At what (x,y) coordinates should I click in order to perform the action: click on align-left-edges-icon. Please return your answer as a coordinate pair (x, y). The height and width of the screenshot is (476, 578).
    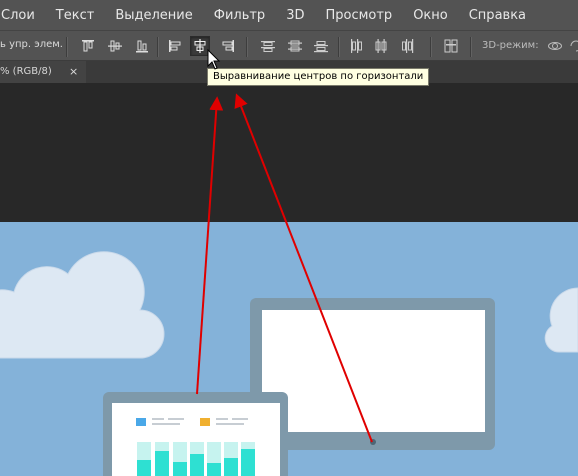
    Looking at the image, I should click on (175, 46).